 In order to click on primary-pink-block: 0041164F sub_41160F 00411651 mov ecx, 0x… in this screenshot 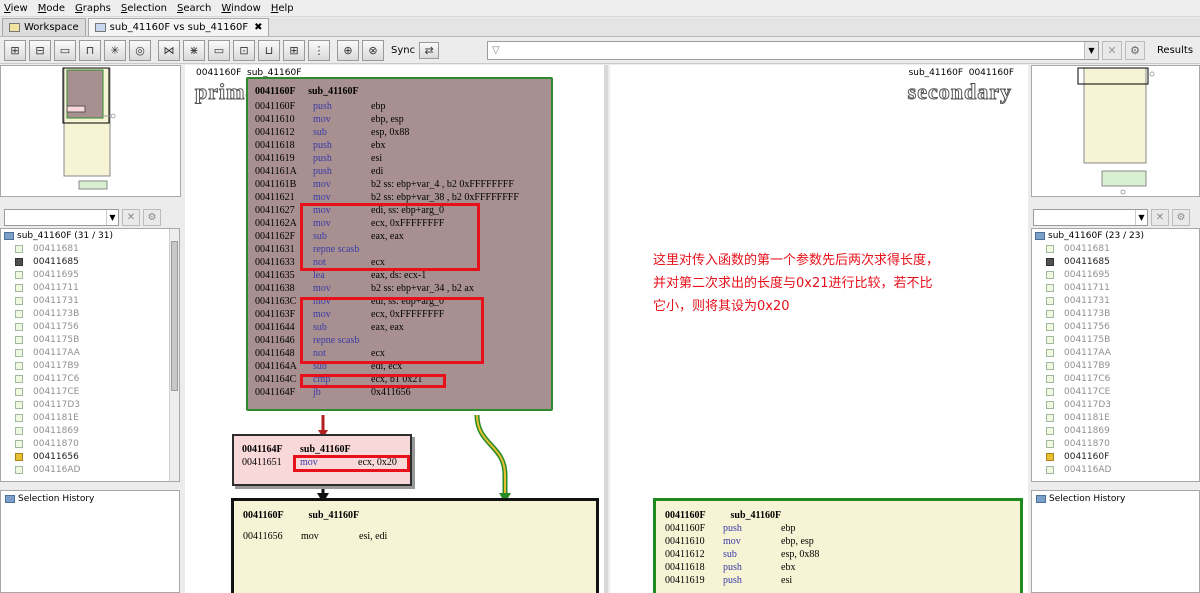, I will do `click(322, 460)`.